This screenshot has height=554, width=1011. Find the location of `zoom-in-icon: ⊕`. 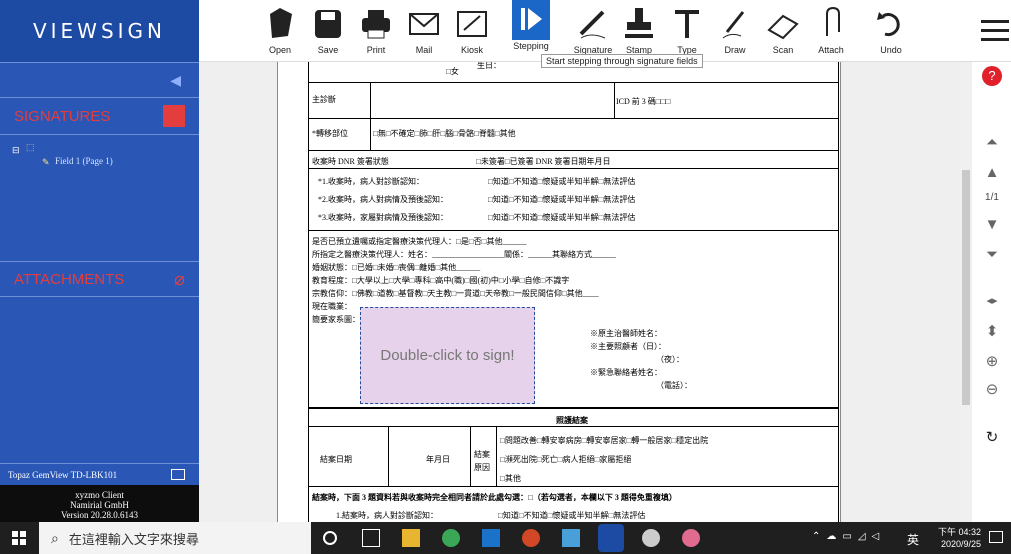

zoom-in-icon: ⊕ is located at coordinates (992, 361).